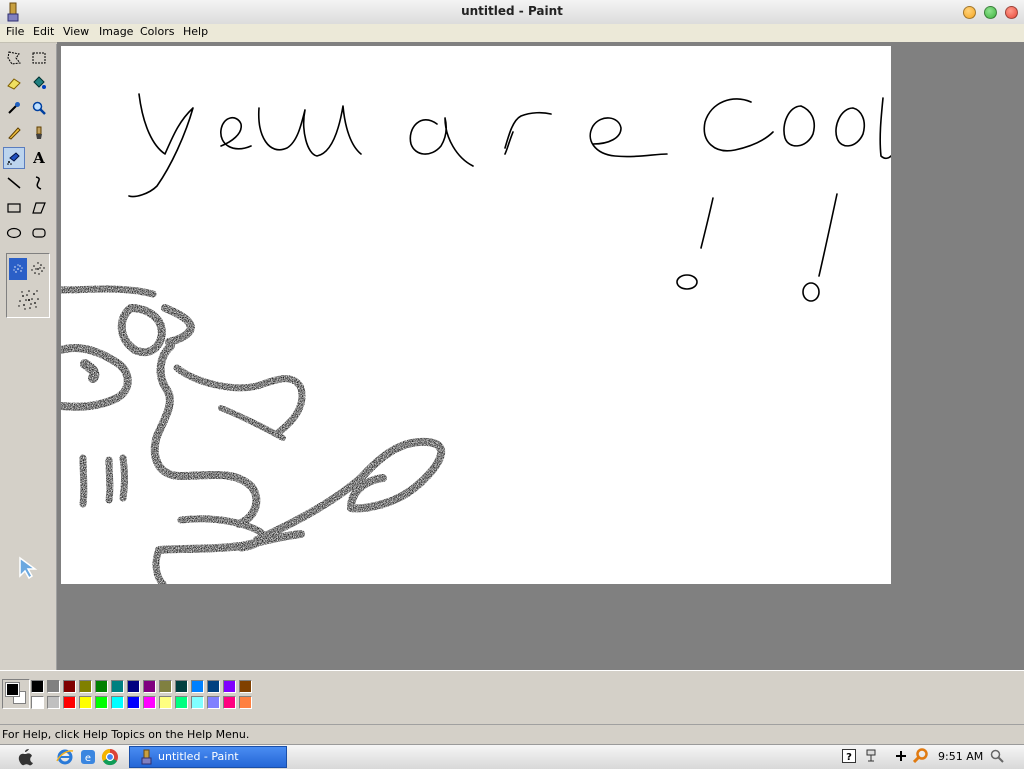 This screenshot has height=769, width=1024. I want to click on curve-icon, so click(38, 183).